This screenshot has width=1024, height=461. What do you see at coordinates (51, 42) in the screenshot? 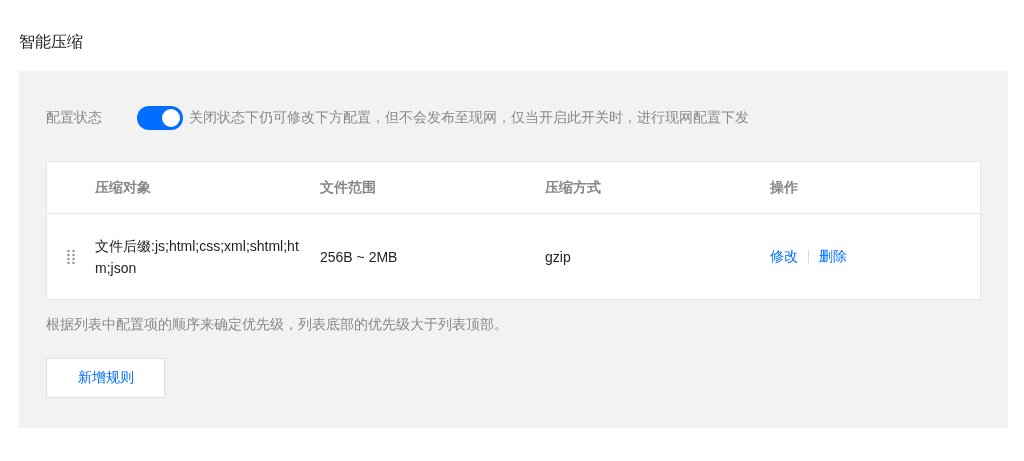
I see `section-title: 智能压缩` at bounding box center [51, 42].